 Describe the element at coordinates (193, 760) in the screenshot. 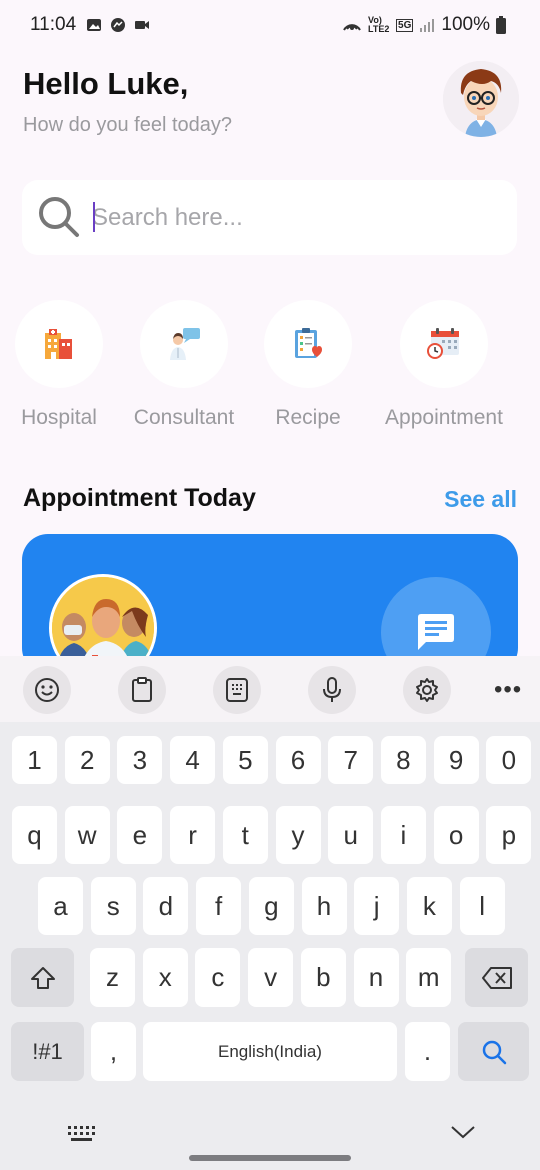

I see `number-key-4: 4` at that location.